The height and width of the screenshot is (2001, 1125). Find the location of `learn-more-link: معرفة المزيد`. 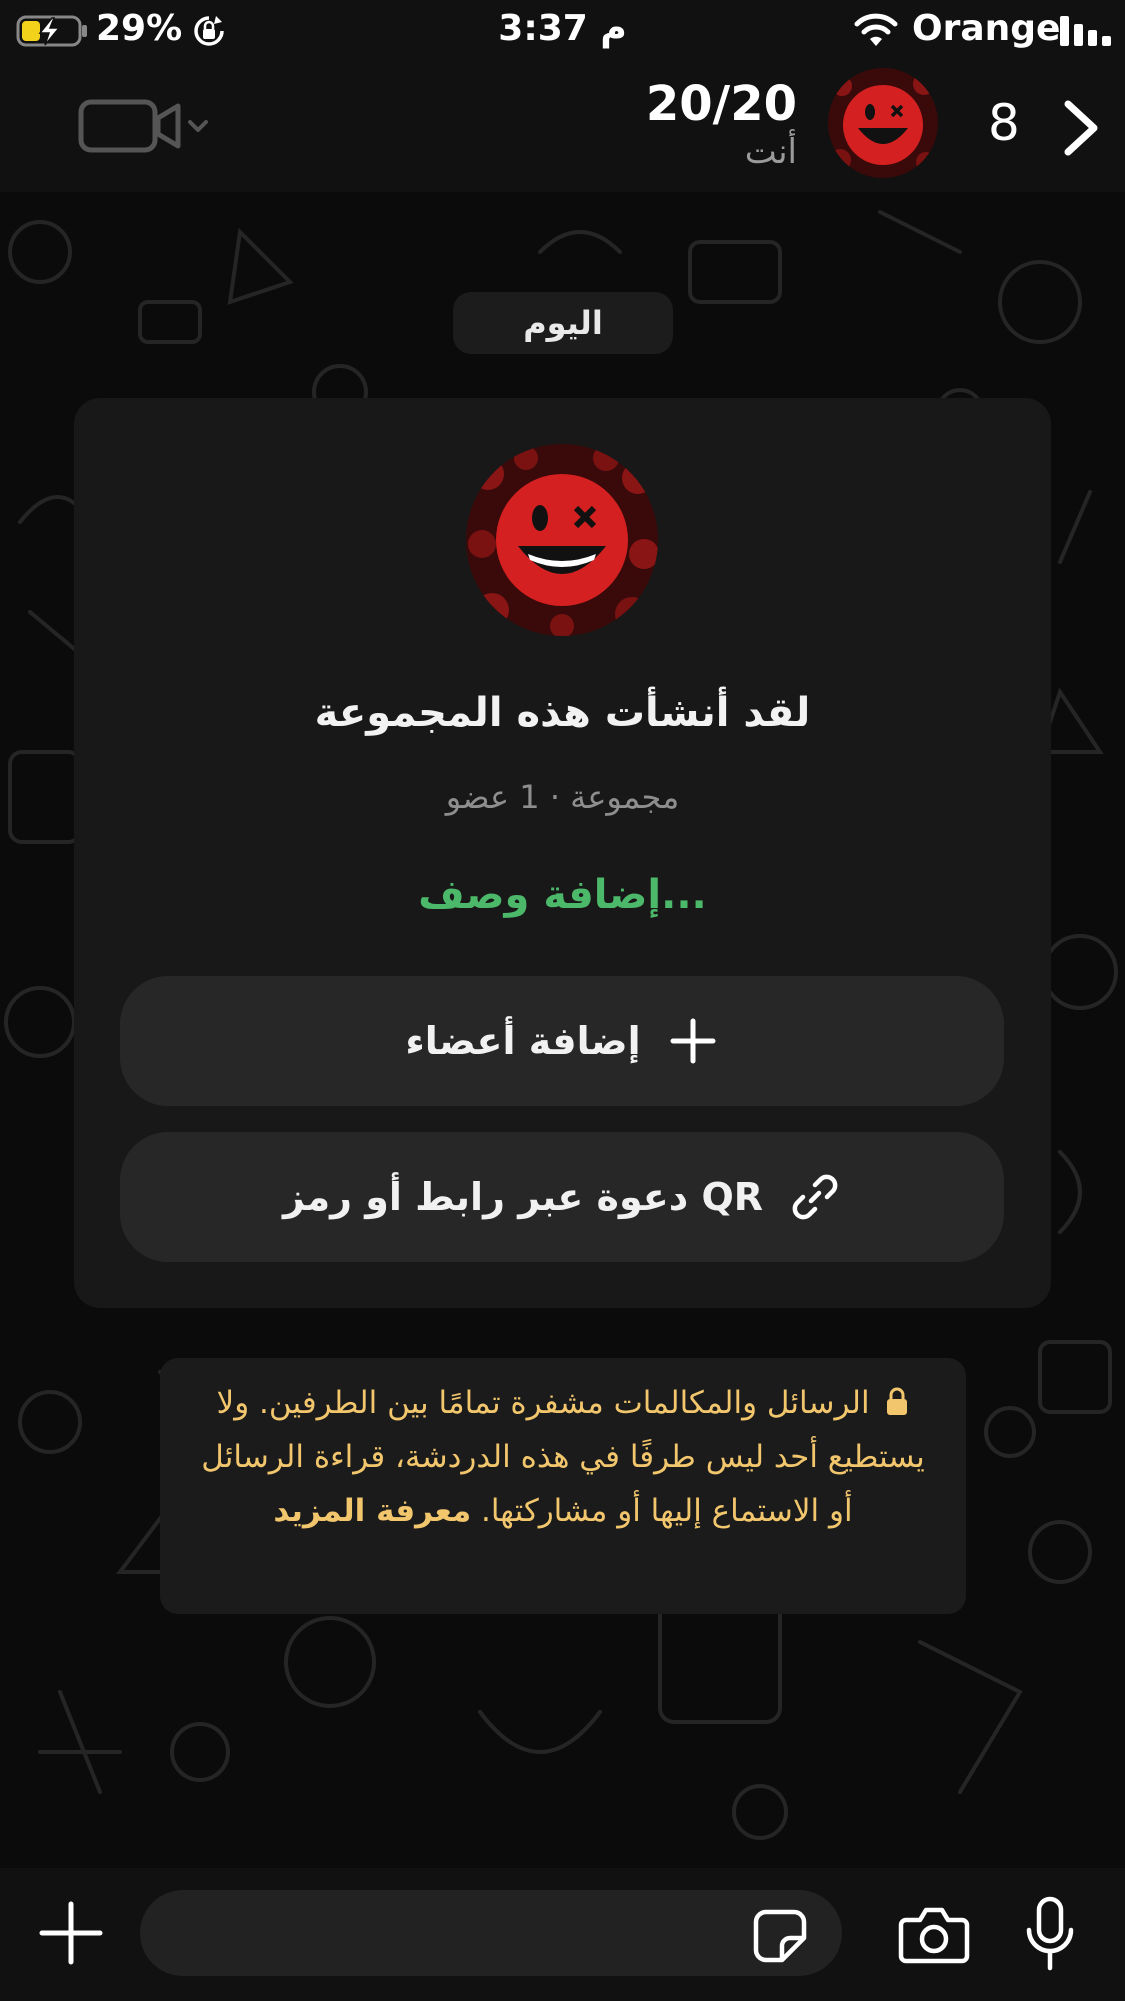

learn-more-link: معرفة المزيد is located at coordinates (372, 1511).